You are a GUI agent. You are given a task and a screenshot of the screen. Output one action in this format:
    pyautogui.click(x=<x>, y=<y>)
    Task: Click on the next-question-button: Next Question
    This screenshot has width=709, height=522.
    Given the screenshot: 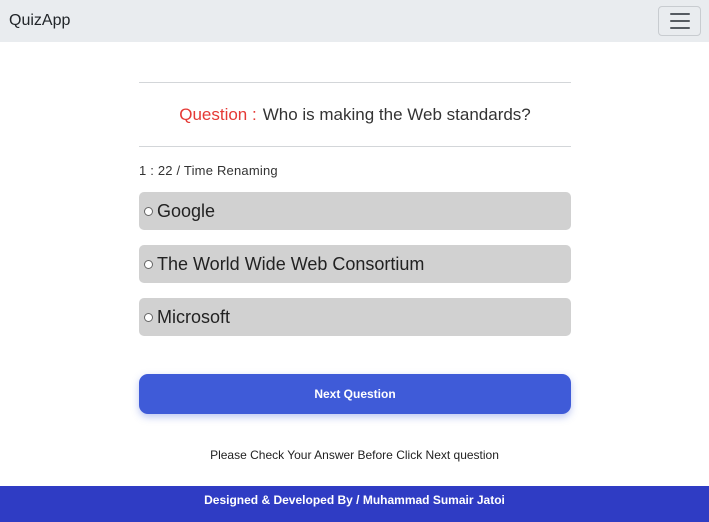 What is the action you would take?
    pyautogui.click(x=355, y=394)
    